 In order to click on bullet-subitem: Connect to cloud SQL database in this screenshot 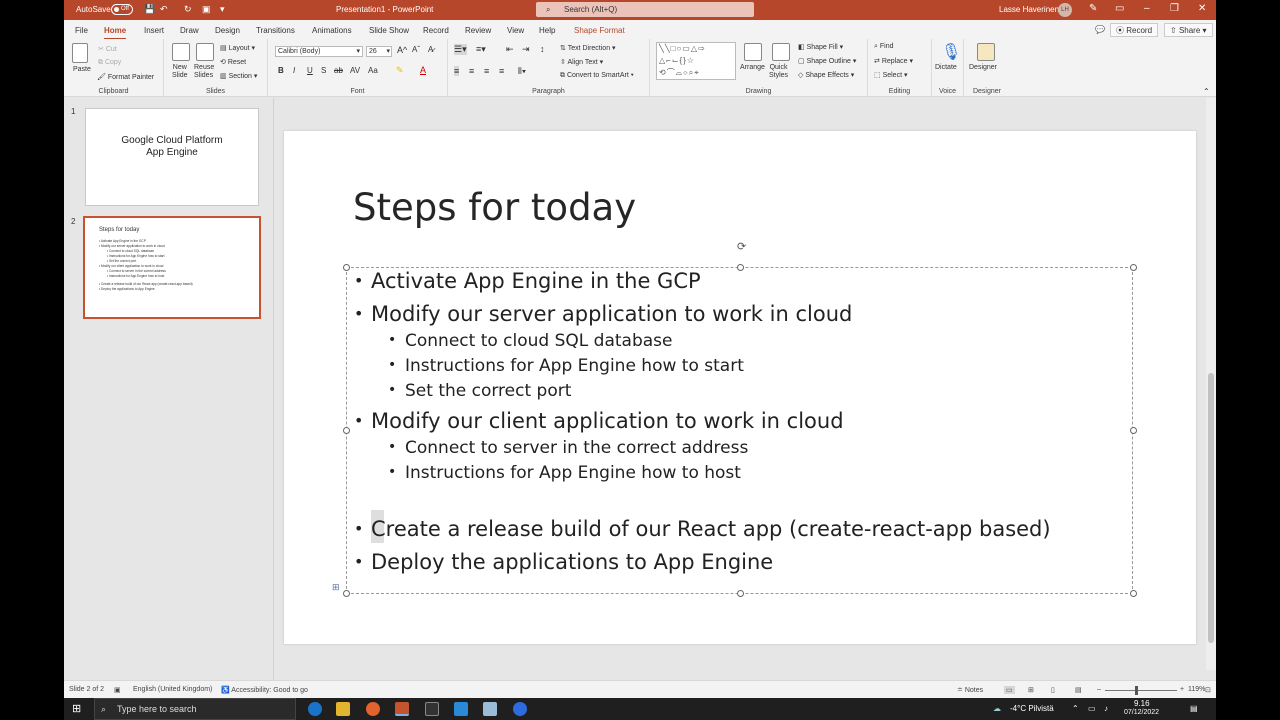, I will do `click(530, 341)`.